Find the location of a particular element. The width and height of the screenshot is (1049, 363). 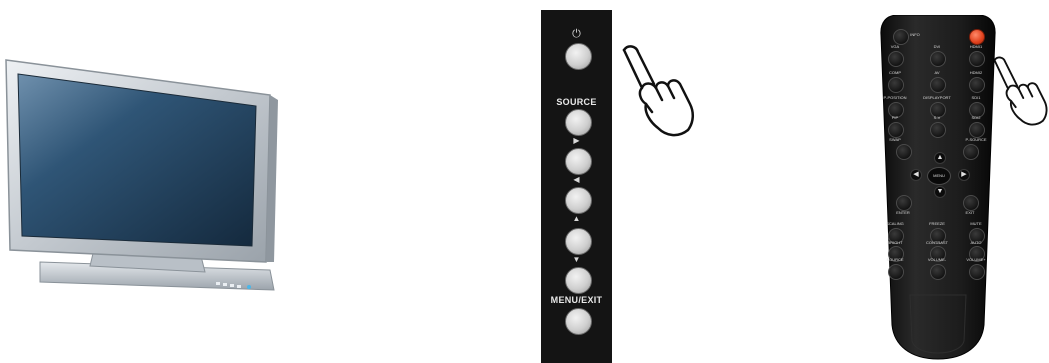

panel-menu-exit-button is located at coordinates (578, 321).